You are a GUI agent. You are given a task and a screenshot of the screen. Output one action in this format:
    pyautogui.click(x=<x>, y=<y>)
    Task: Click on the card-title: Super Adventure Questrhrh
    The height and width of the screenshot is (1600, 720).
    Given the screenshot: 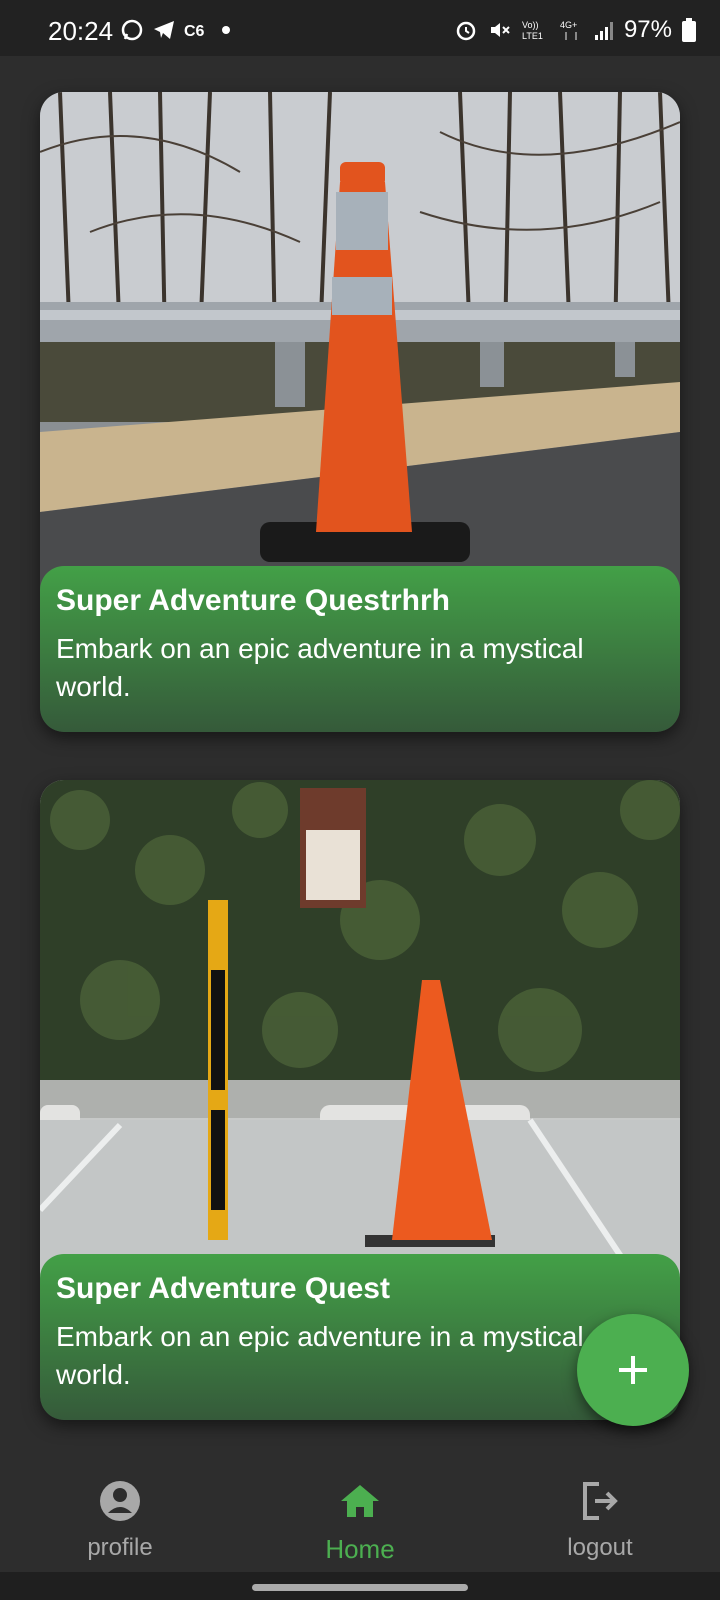 What is the action you would take?
    pyautogui.click(x=253, y=600)
    